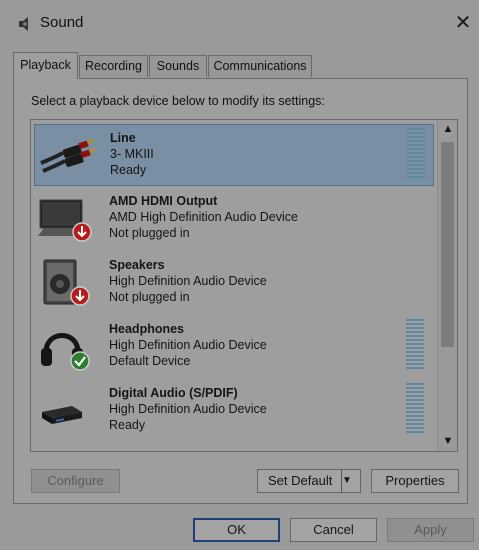  What do you see at coordinates (45, 65) in the screenshot?
I see `tab-playback: Playback` at bounding box center [45, 65].